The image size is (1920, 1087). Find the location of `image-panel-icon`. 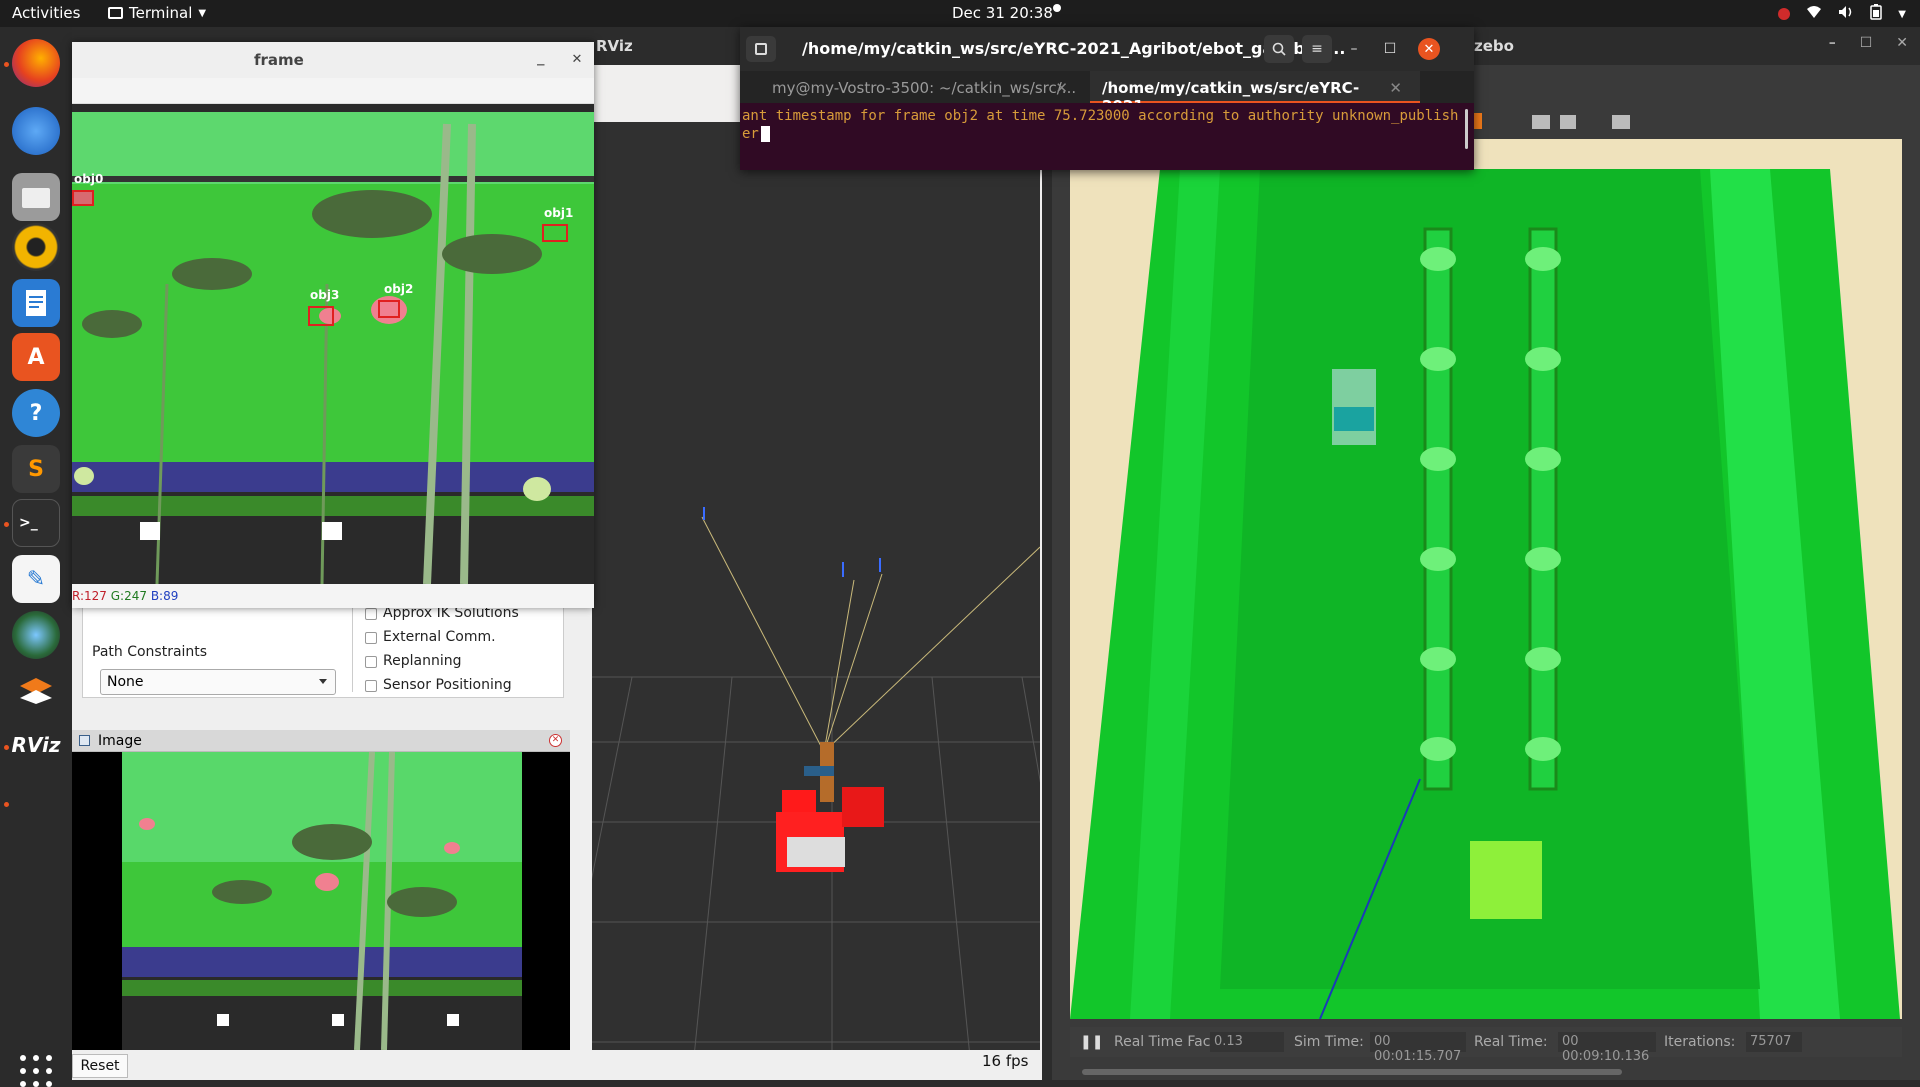

image-panel-icon is located at coordinates (84, 740).